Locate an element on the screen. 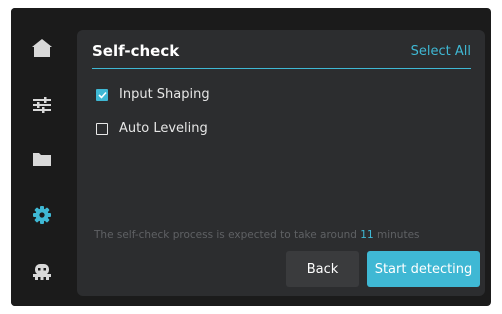  input-shaping-checkbox is located at coordinates (102, 94).